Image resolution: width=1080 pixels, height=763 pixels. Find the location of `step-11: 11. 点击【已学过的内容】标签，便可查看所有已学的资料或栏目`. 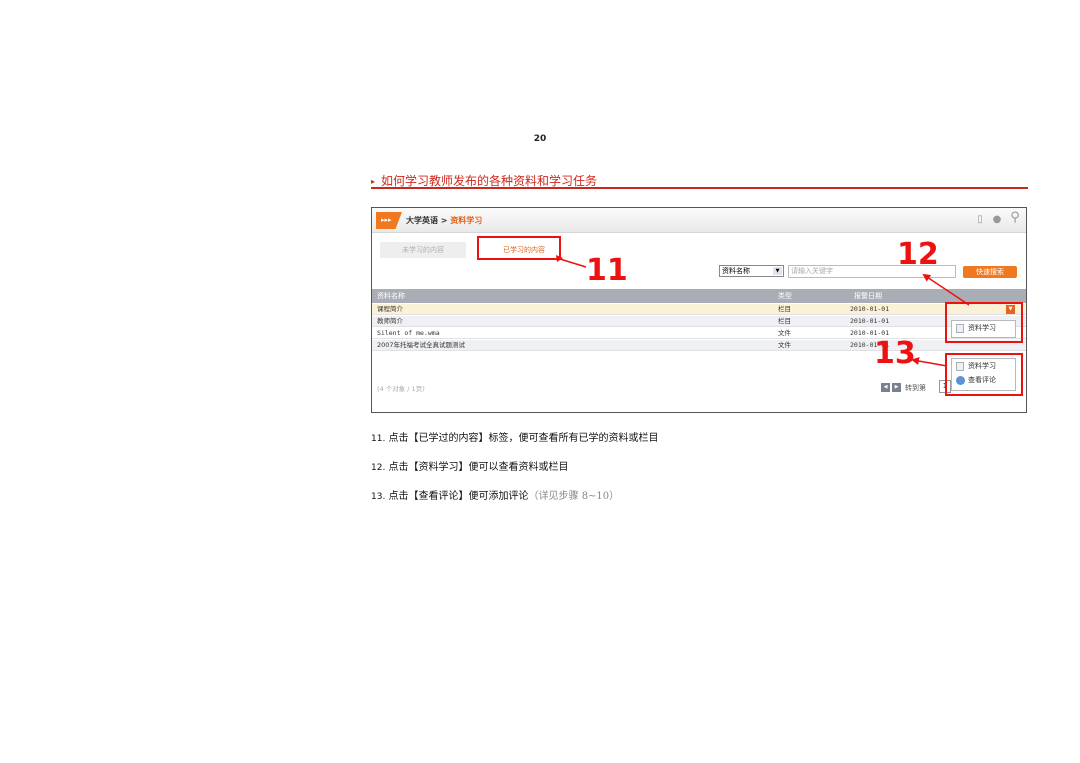

step-11: 11. 点击【已学过的内容】标签，便可查看所有已学的资料或栏目 is located at coordinates (515, 436).